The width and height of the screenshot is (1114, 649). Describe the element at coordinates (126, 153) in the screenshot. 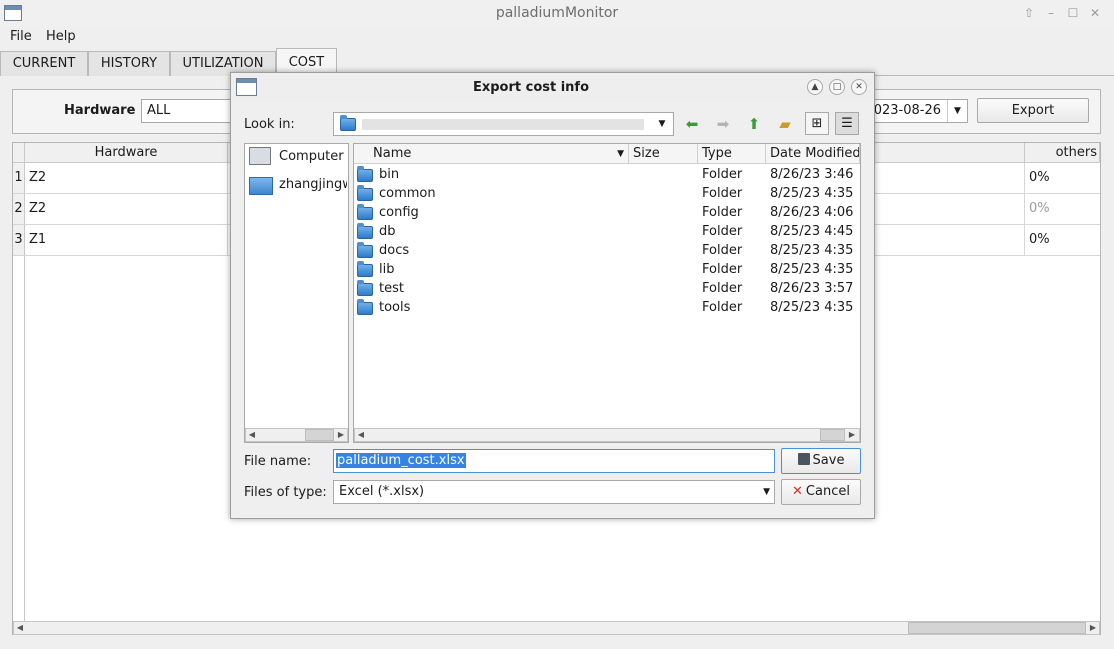

I see `column-header-hardware: Hardware` at that location.